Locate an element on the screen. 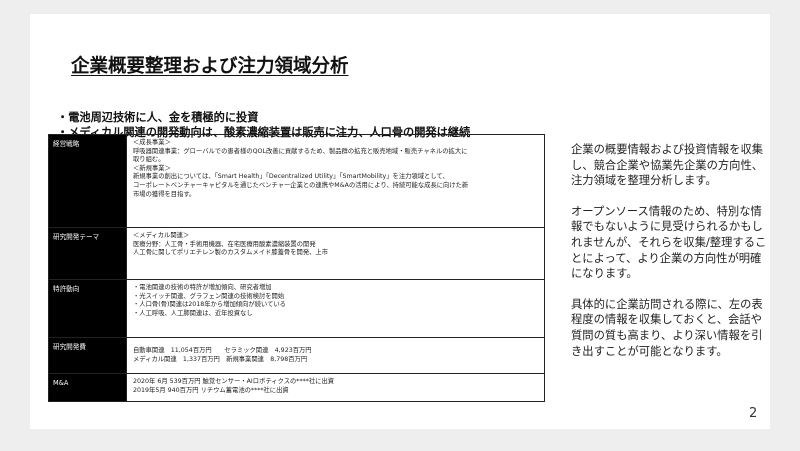 This screenshot has height=451, width=800. content-line: 2019年5月 940百万円 リチウム蓄電池の****社に出資 is located at coordinates (211, 390).